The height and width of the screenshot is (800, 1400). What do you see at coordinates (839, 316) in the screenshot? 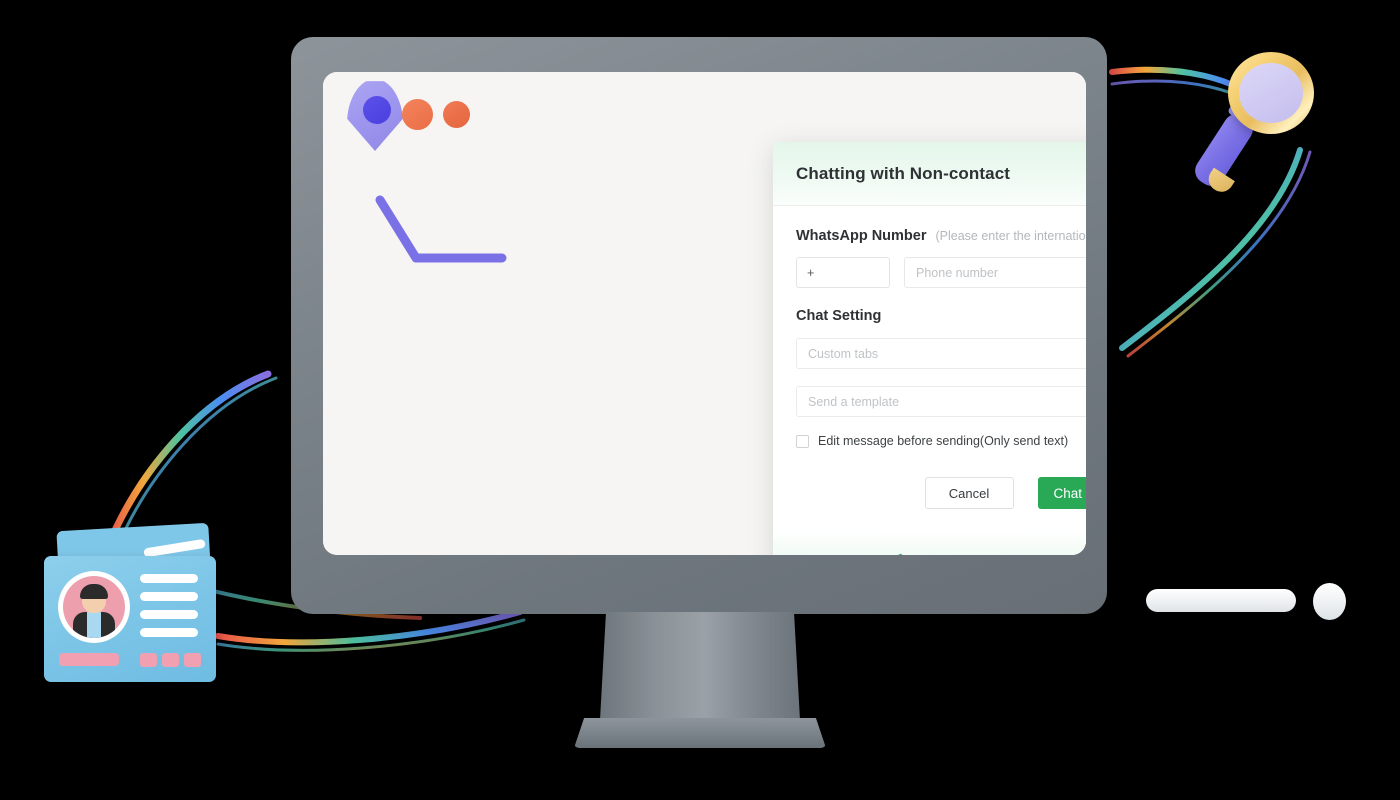
I see `chat-setting-title: Chat Setting` at bounding box center [839, 316].